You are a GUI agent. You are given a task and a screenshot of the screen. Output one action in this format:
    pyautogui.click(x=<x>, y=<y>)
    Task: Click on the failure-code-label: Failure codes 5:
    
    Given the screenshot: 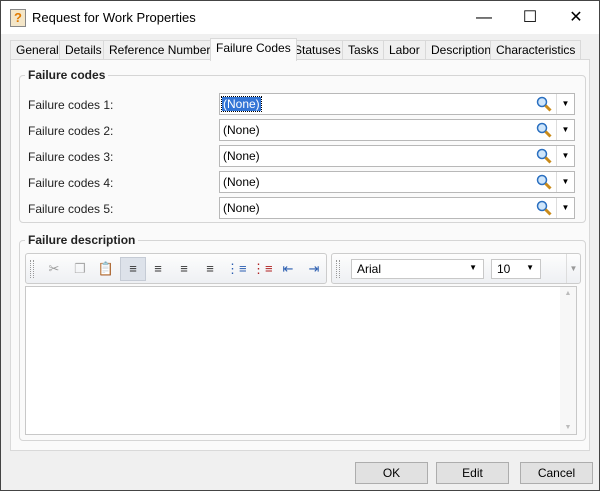 What is the action you would take?
    pyautogui.click(x=71, y=209)
    